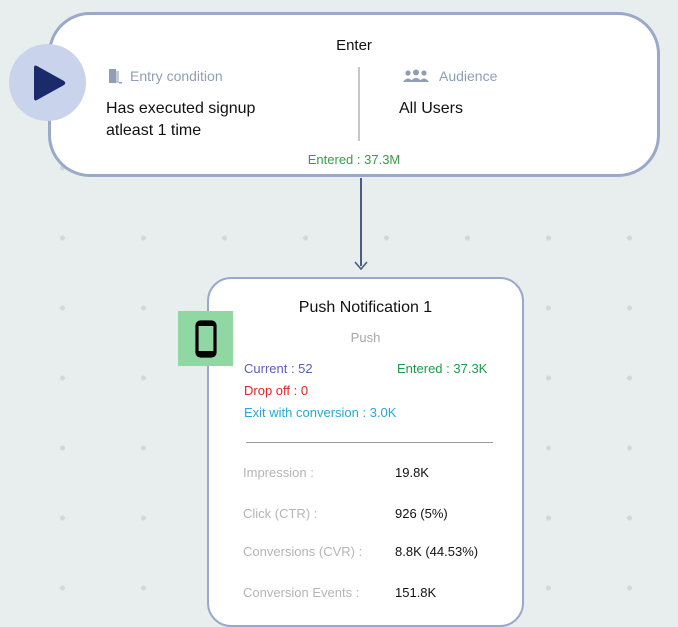  What do you see at coordinates (176, 76) in the screenshot?
I see `entry-condition-label: Entry condition` at bounding box center [176, 76].